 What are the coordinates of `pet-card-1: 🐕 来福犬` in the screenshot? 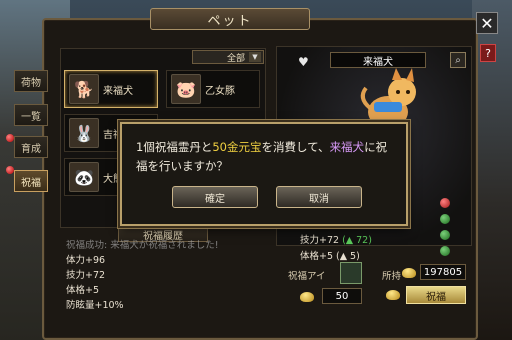 It's located at (111, 89).